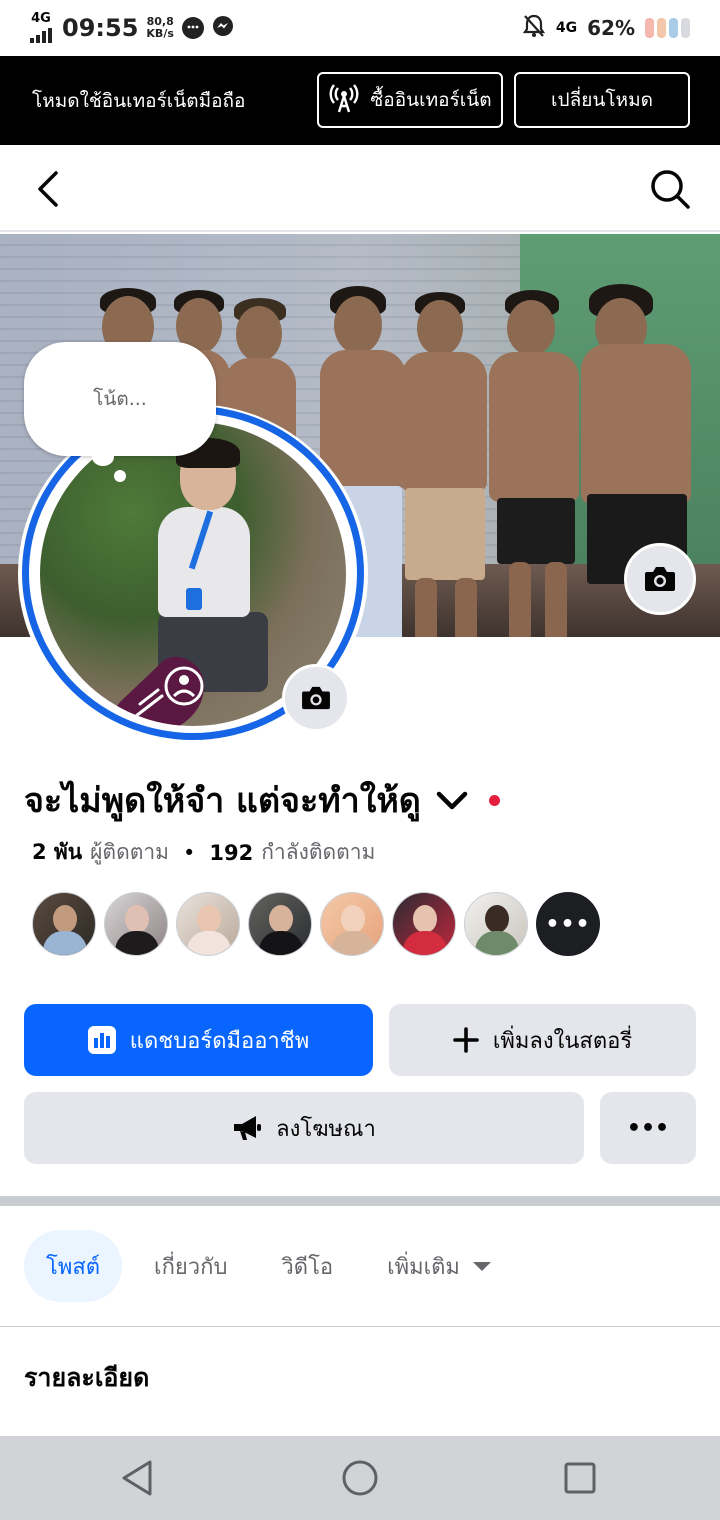 This screenshot has width=720, height=1520. I want to click on friends-row: •••, so click(316, 924).